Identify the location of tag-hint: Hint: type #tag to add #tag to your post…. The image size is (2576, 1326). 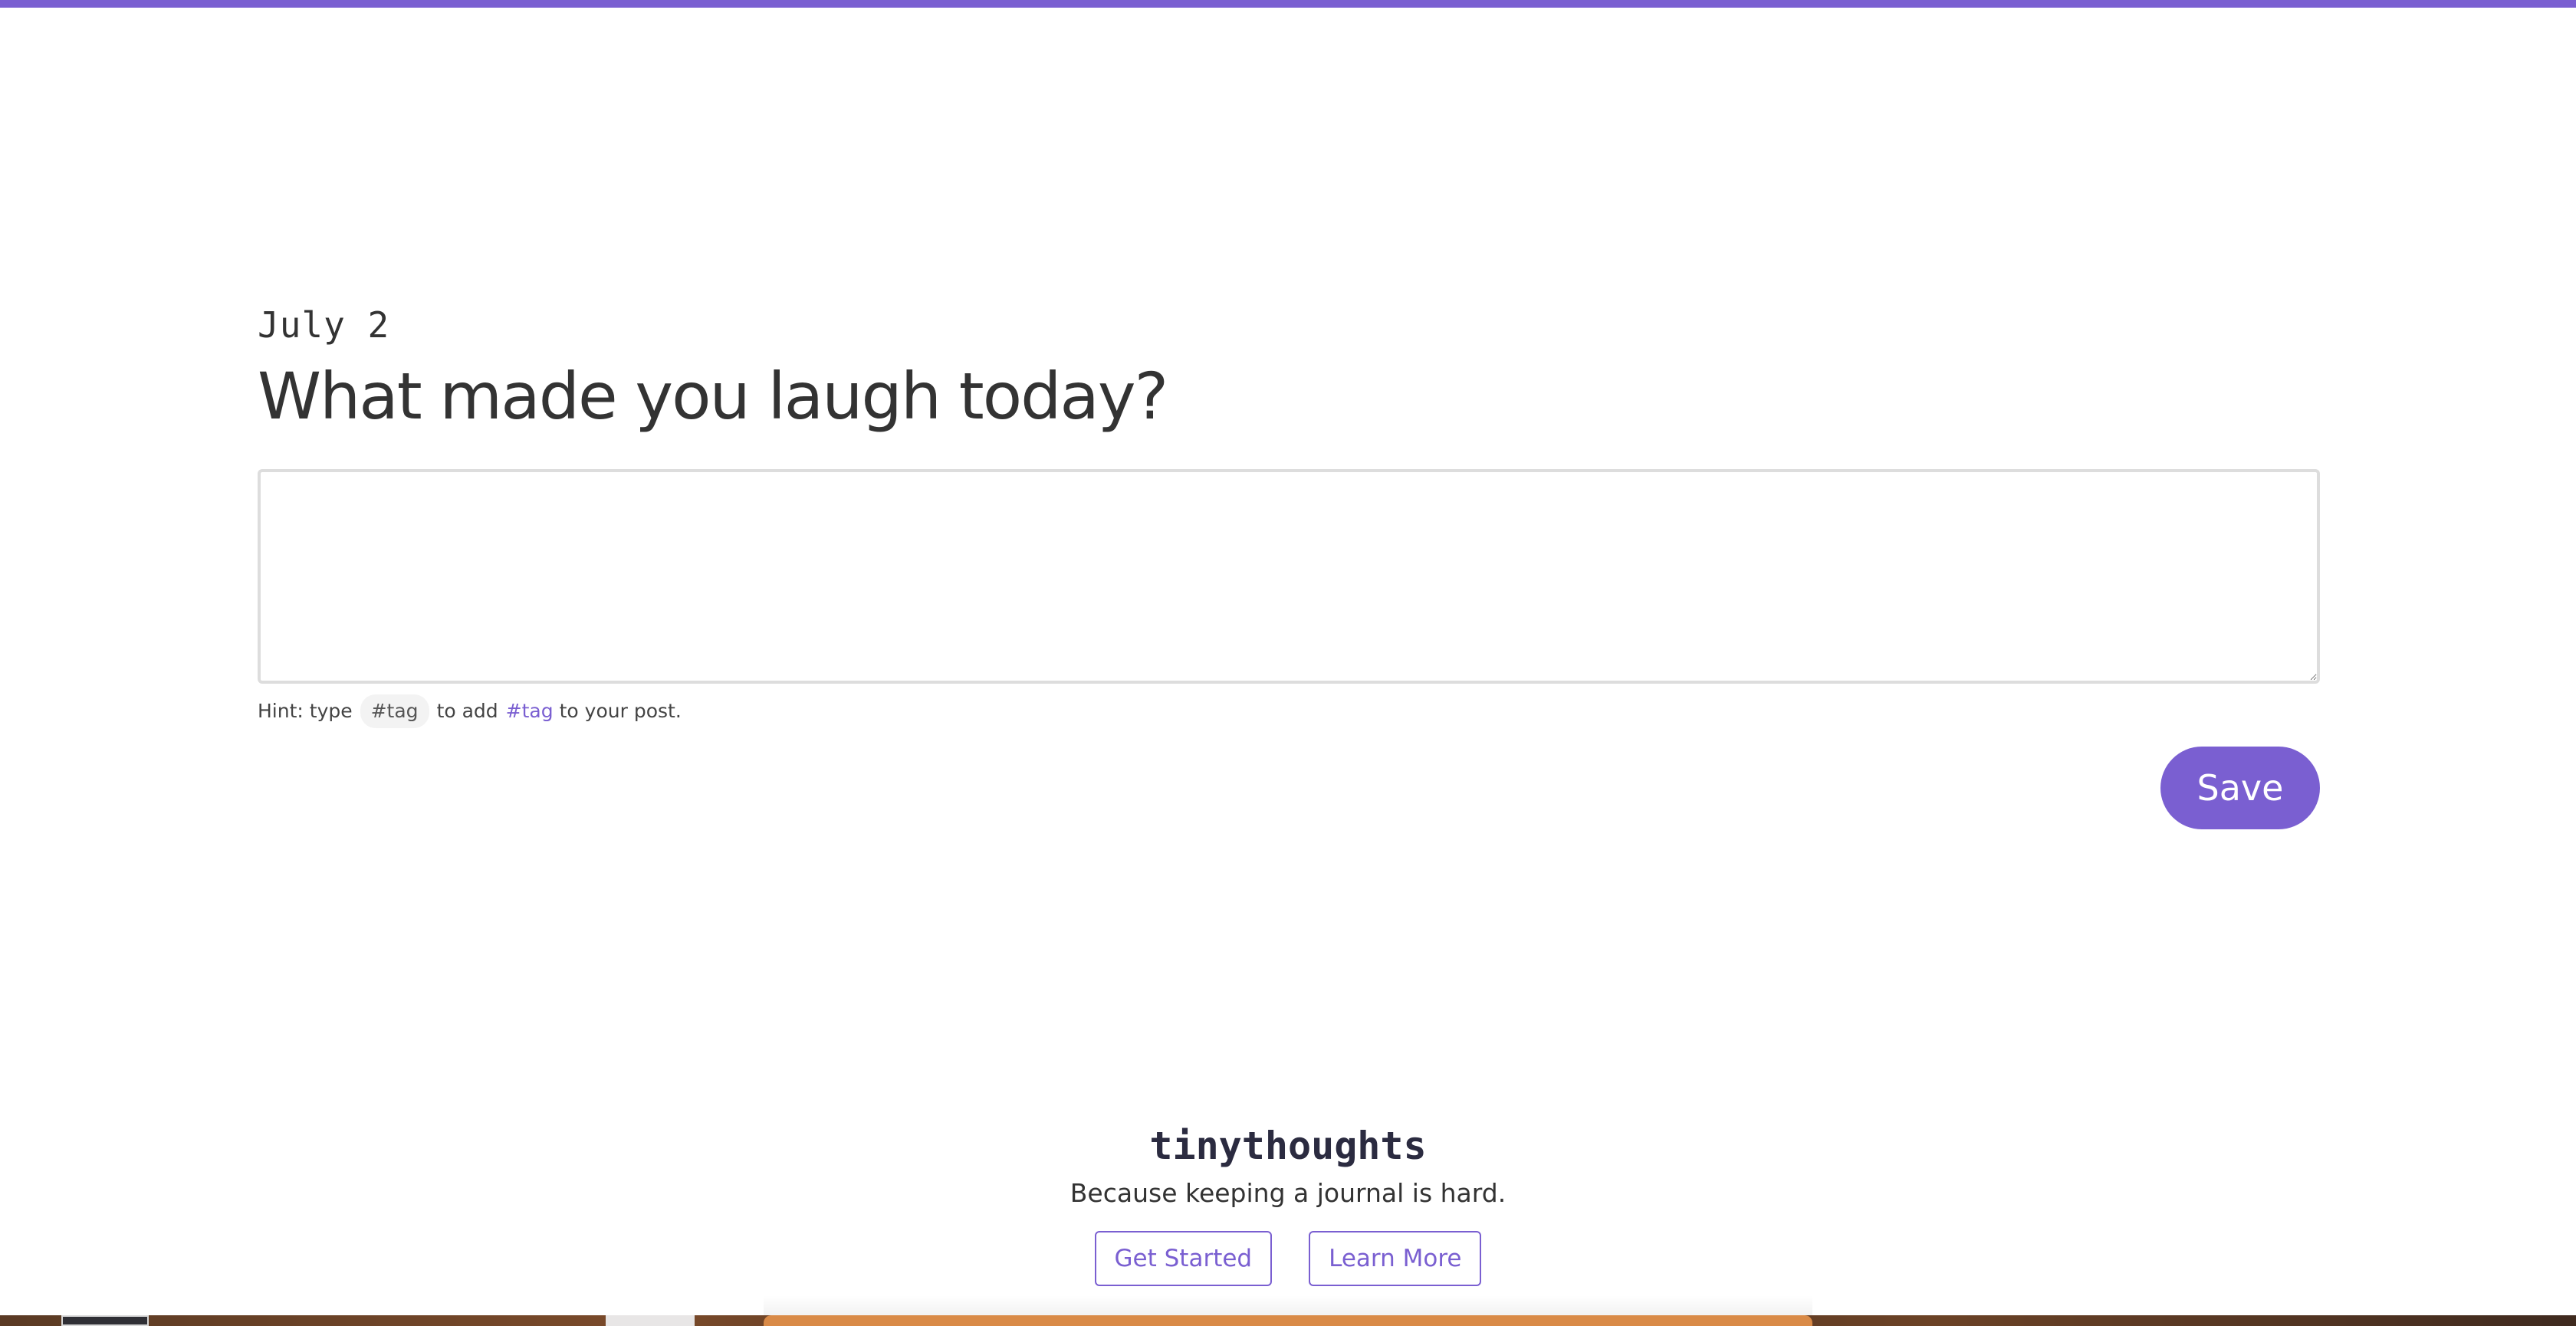
(1289, 711).